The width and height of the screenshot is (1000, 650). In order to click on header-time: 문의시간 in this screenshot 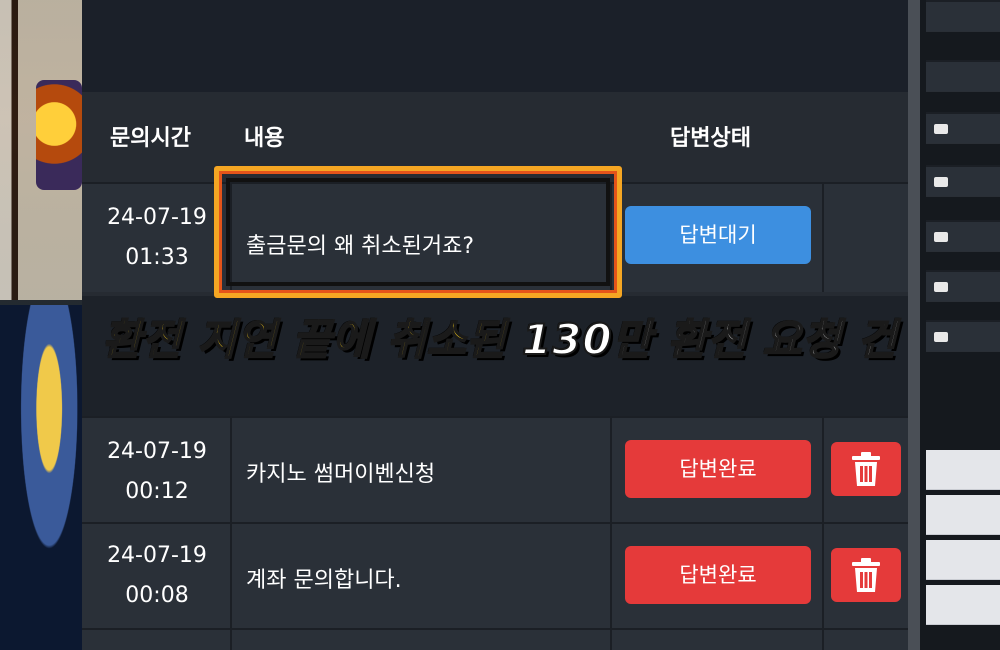, I will do `click(150, 138)`.